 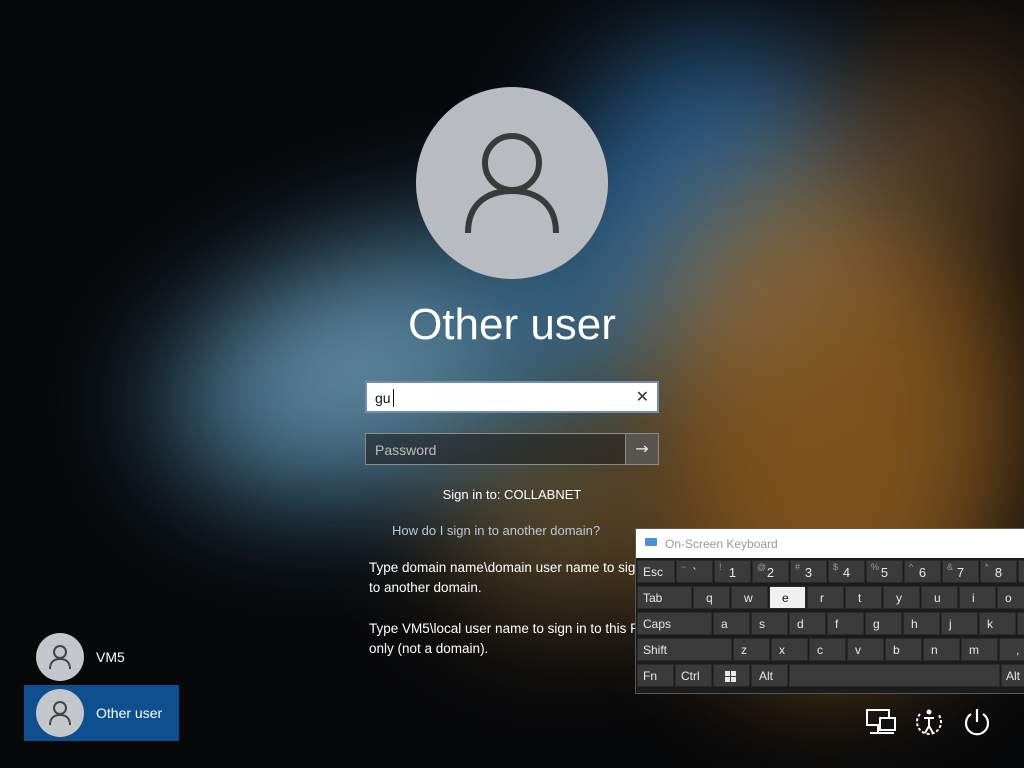 What do you see at coordinates (512, 324) in the screenshot?
I see `account-title: Other user` at bounding box center [512, 324].